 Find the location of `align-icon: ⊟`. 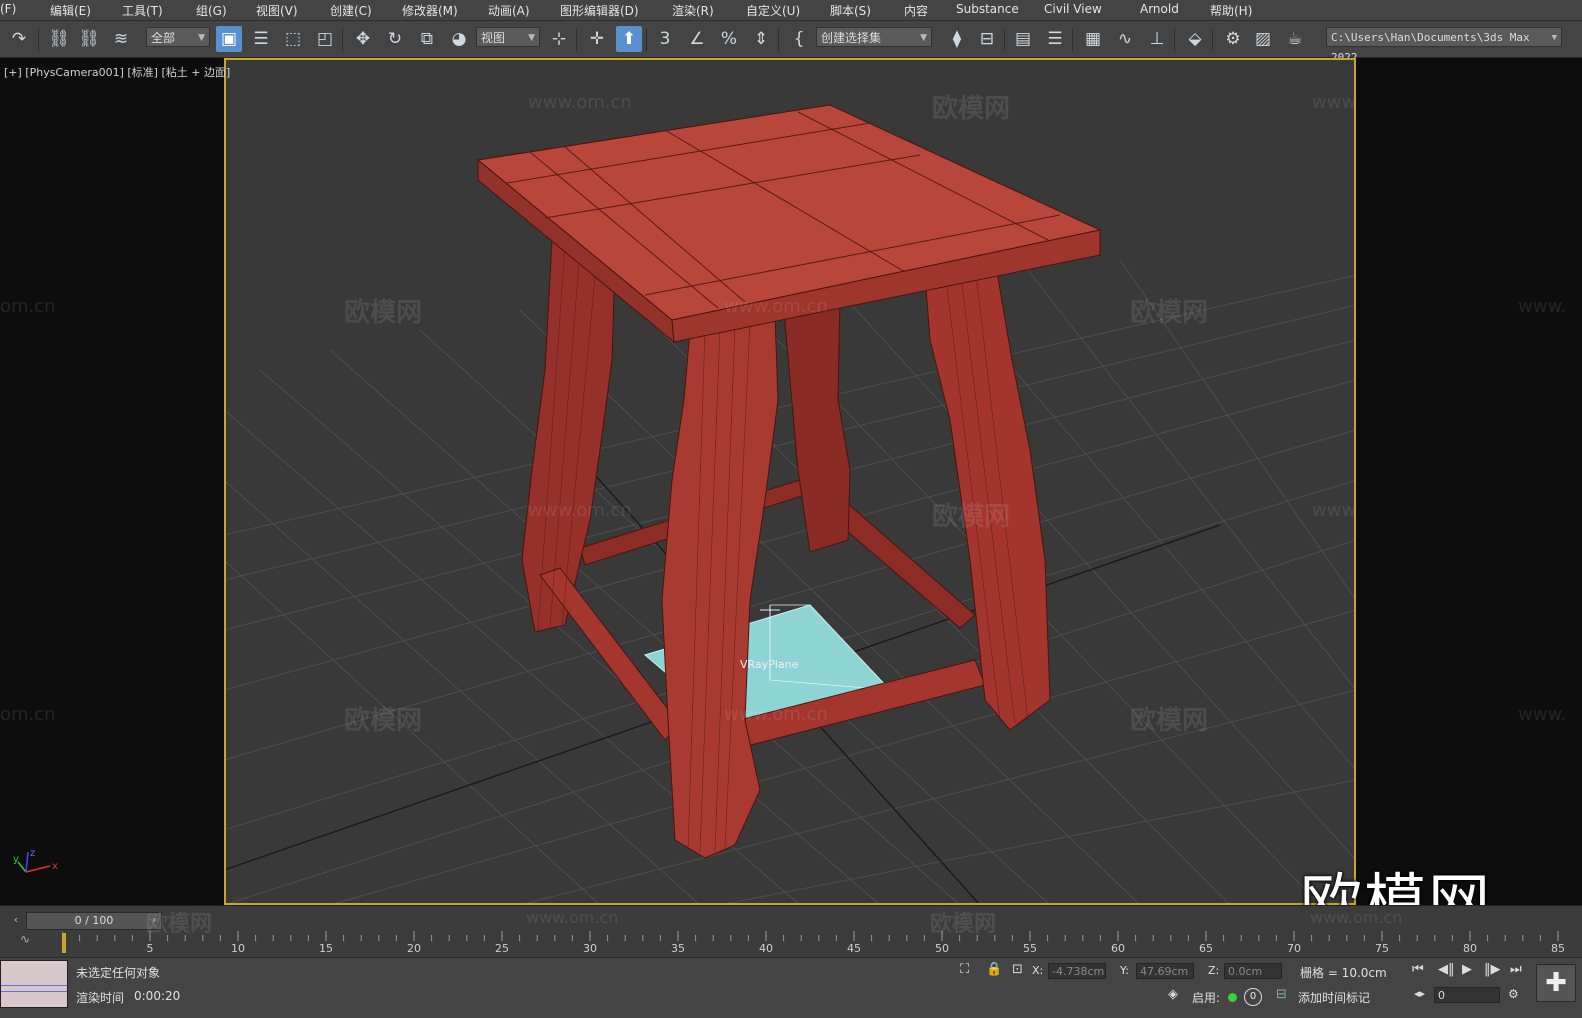

align-icon: ⊟ is located at coordinates (987, 39).